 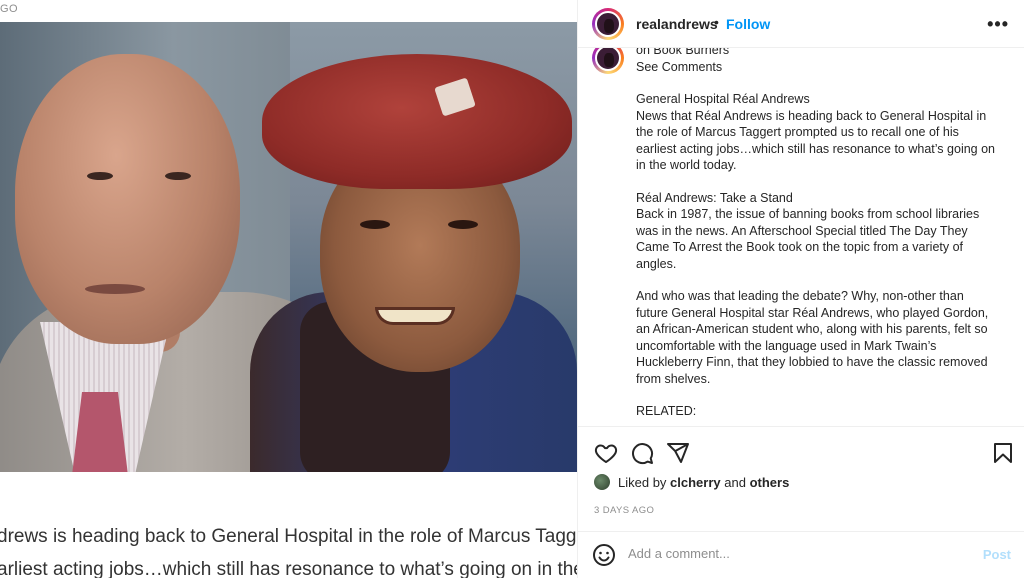 What do you see at coordinates (997, 554) in the screenshot?
I see `post-comment-button: Post` at bounding box center [997, 554].